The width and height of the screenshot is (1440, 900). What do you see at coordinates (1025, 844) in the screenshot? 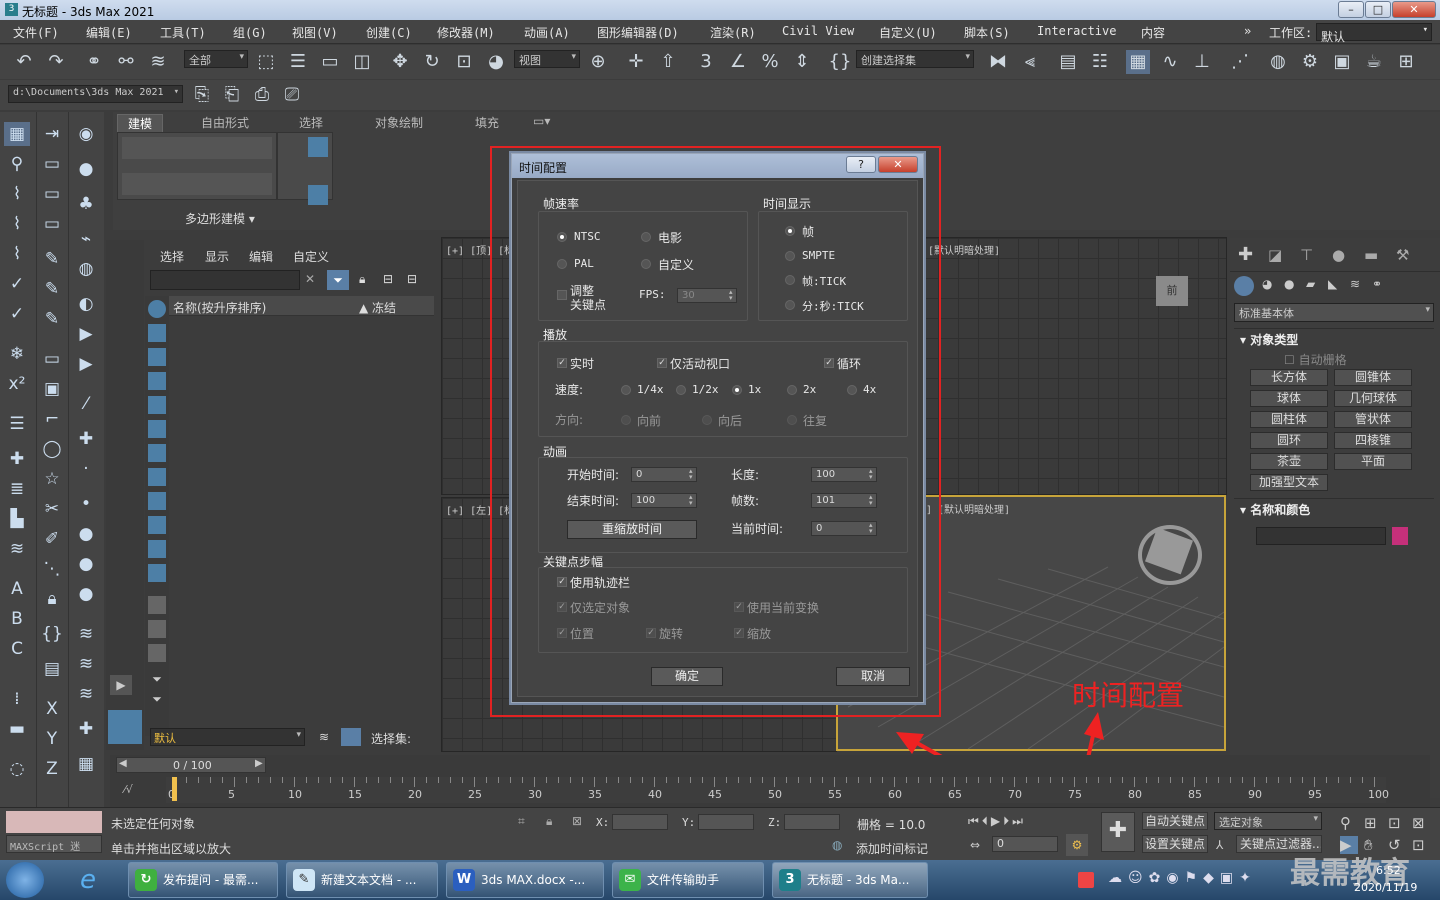
I see `current-frame-spinner: 0` at bounding box center [1025, 844].